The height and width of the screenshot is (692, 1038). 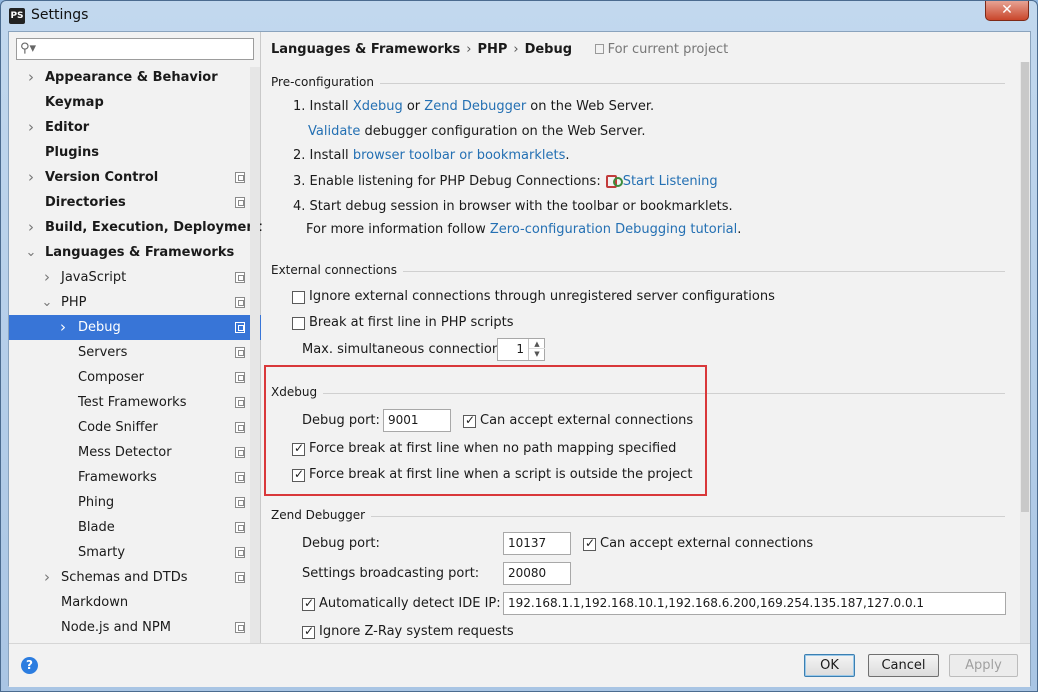 I want to click on tutorial-link: Zero-configuration Debugging tutorial, so click(x=613, y=229).